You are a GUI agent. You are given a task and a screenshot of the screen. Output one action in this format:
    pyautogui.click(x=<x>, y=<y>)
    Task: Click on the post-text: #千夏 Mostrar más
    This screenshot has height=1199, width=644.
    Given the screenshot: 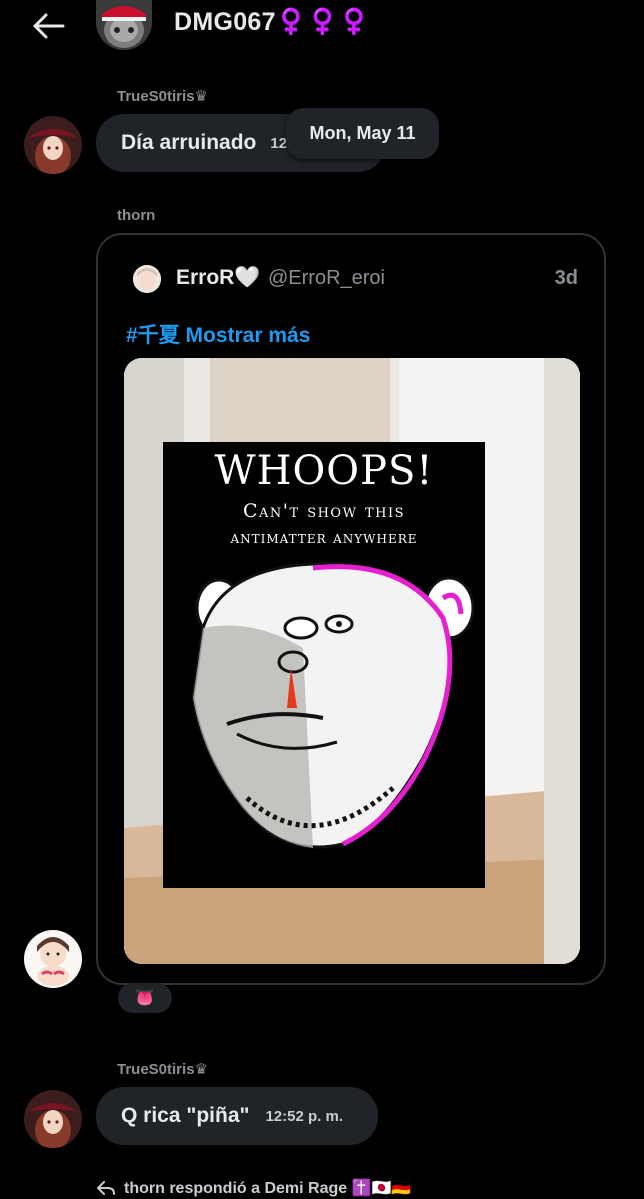 What is the action you would take?
    pyautogui.click(x=218, y=334)
    